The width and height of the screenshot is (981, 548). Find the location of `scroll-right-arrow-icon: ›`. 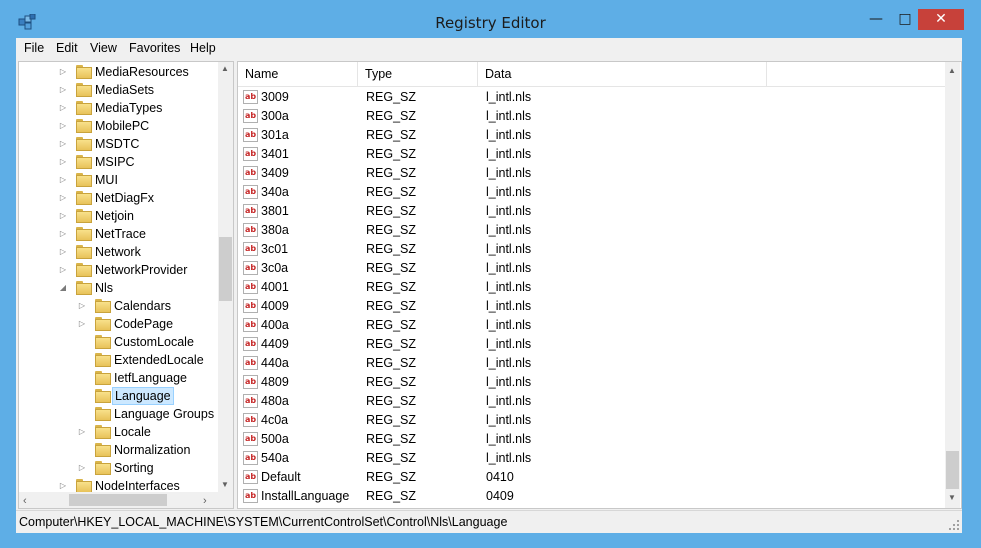

scroll-right-arrow-icon: › is located at coordinates (205, 501).